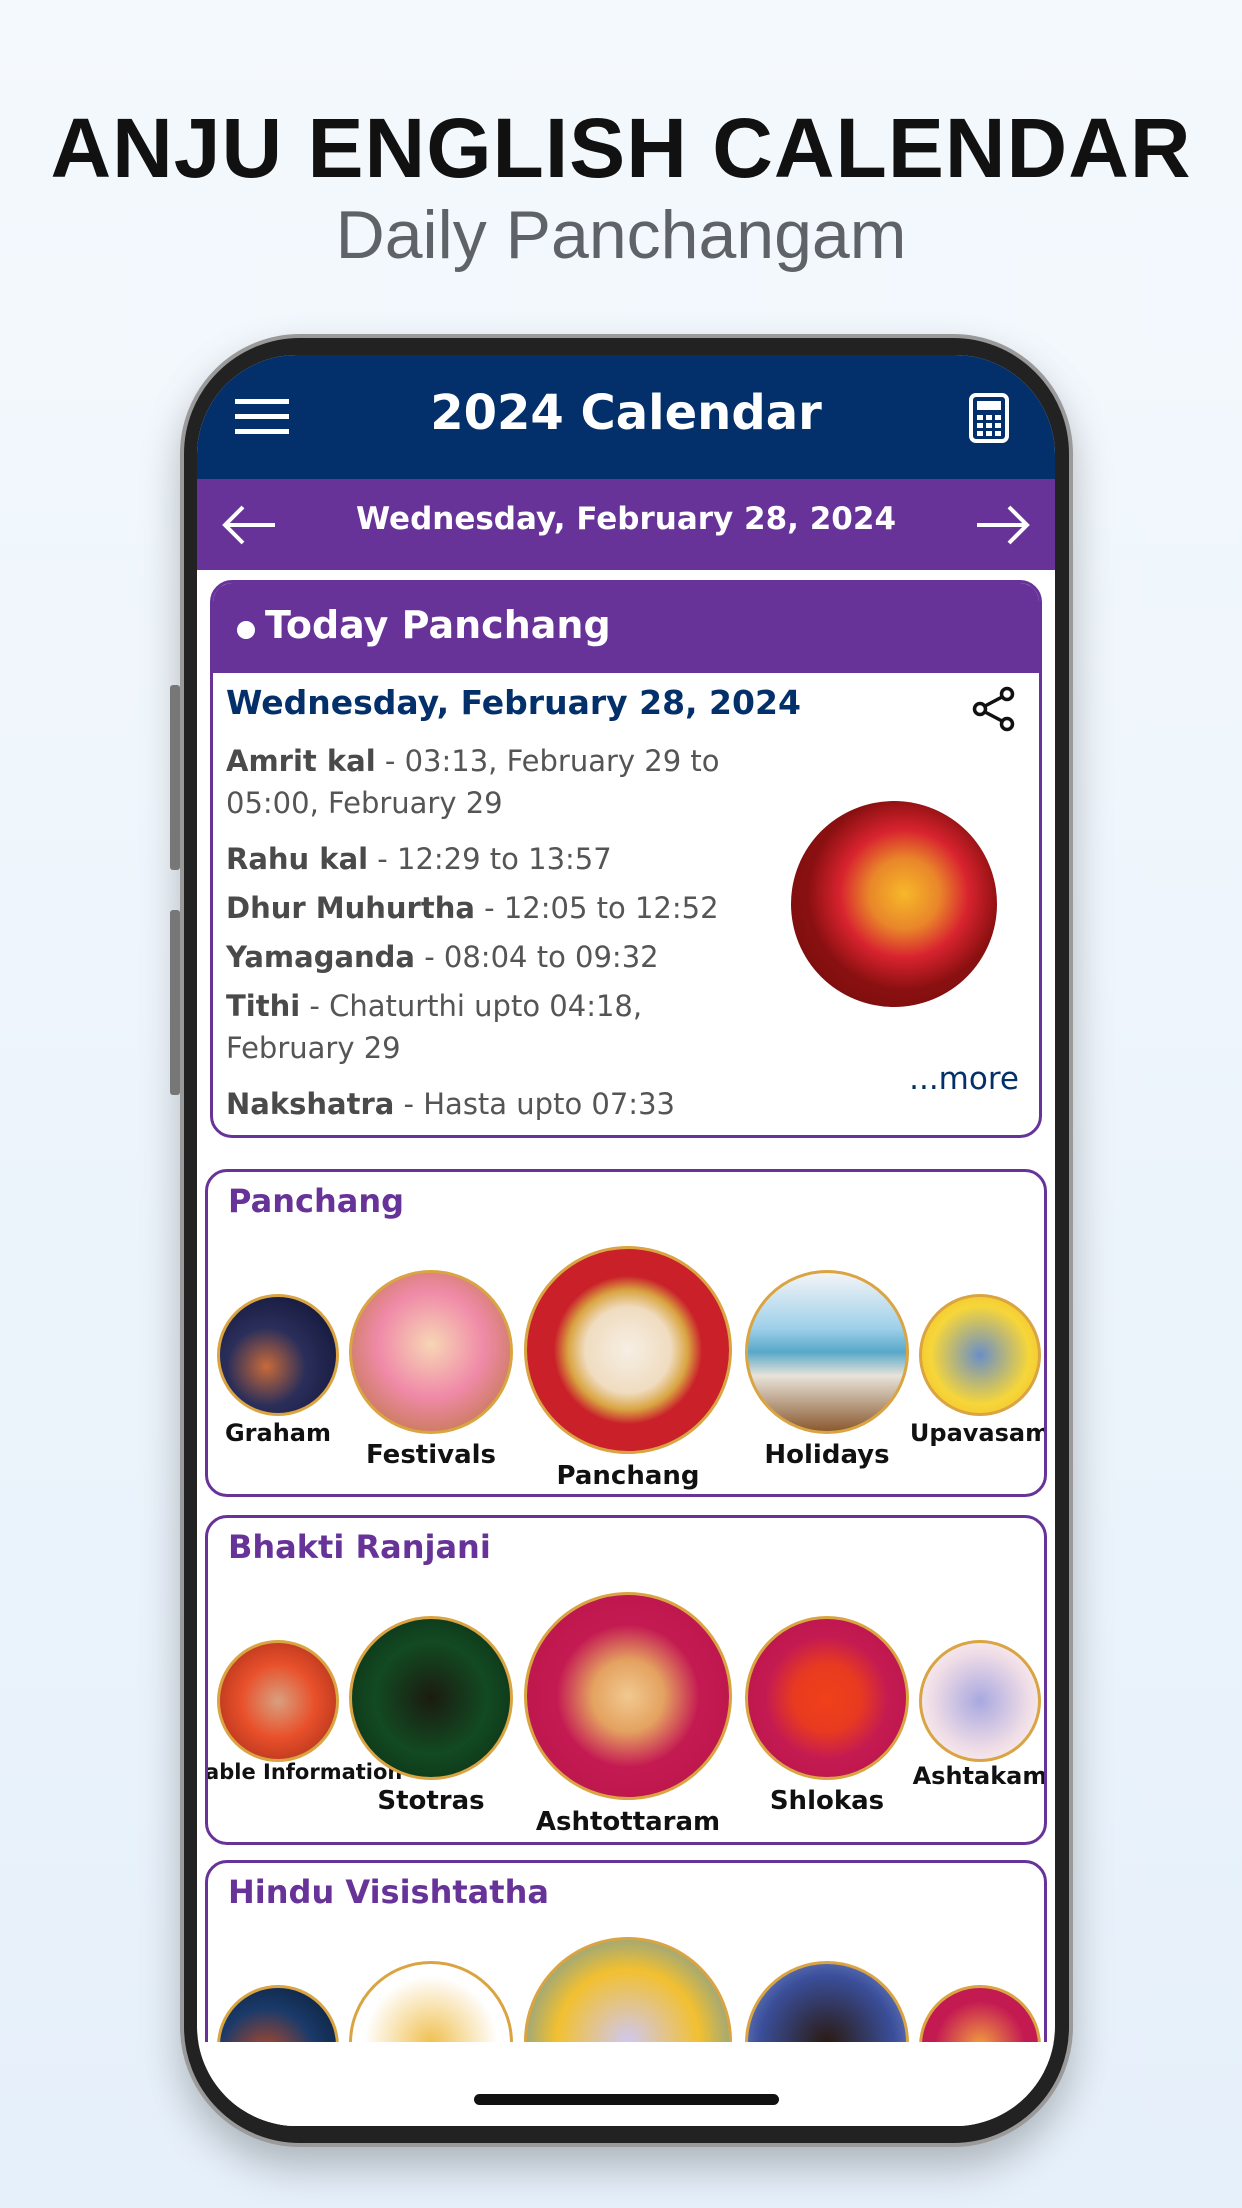 The height and width of the screenshot is (2208, 1242). Describe the element at coordinates (628, 1696) in the screenshot. I see `ashtottaram-image` at that location.